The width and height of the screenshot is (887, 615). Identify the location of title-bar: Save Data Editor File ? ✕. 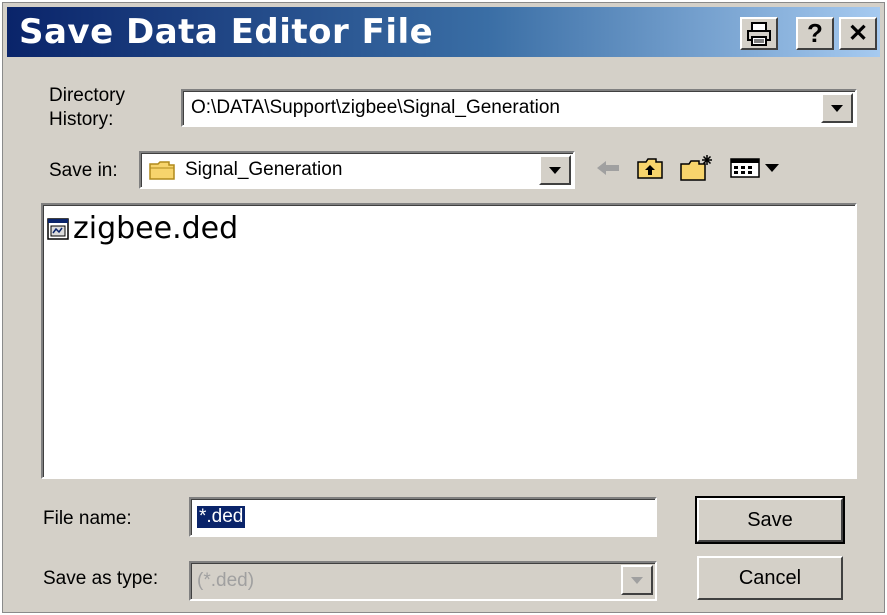
(443, 32).